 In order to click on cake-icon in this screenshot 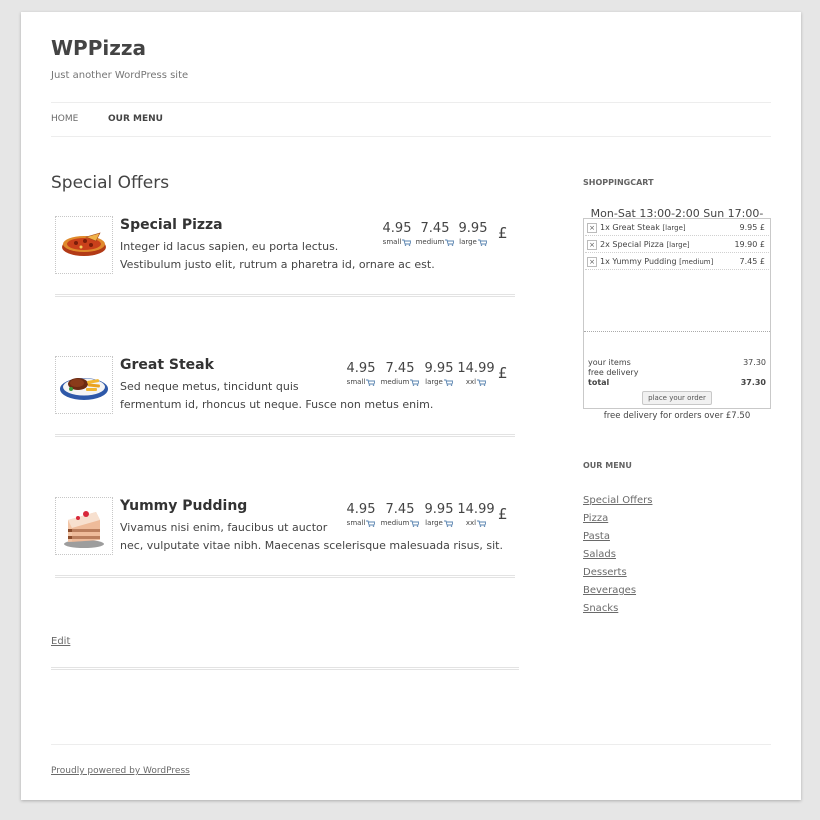, I will do `click(84, 526)`.